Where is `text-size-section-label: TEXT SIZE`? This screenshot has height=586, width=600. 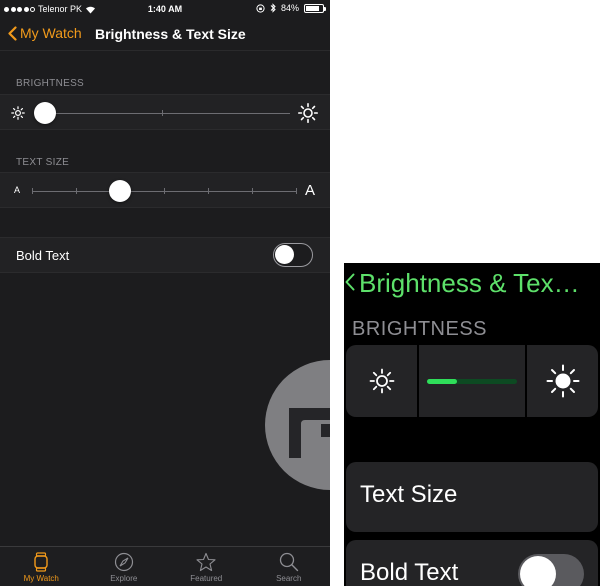
text-size-section-label: TEXT SIZE is located at coordinates (43, 162).